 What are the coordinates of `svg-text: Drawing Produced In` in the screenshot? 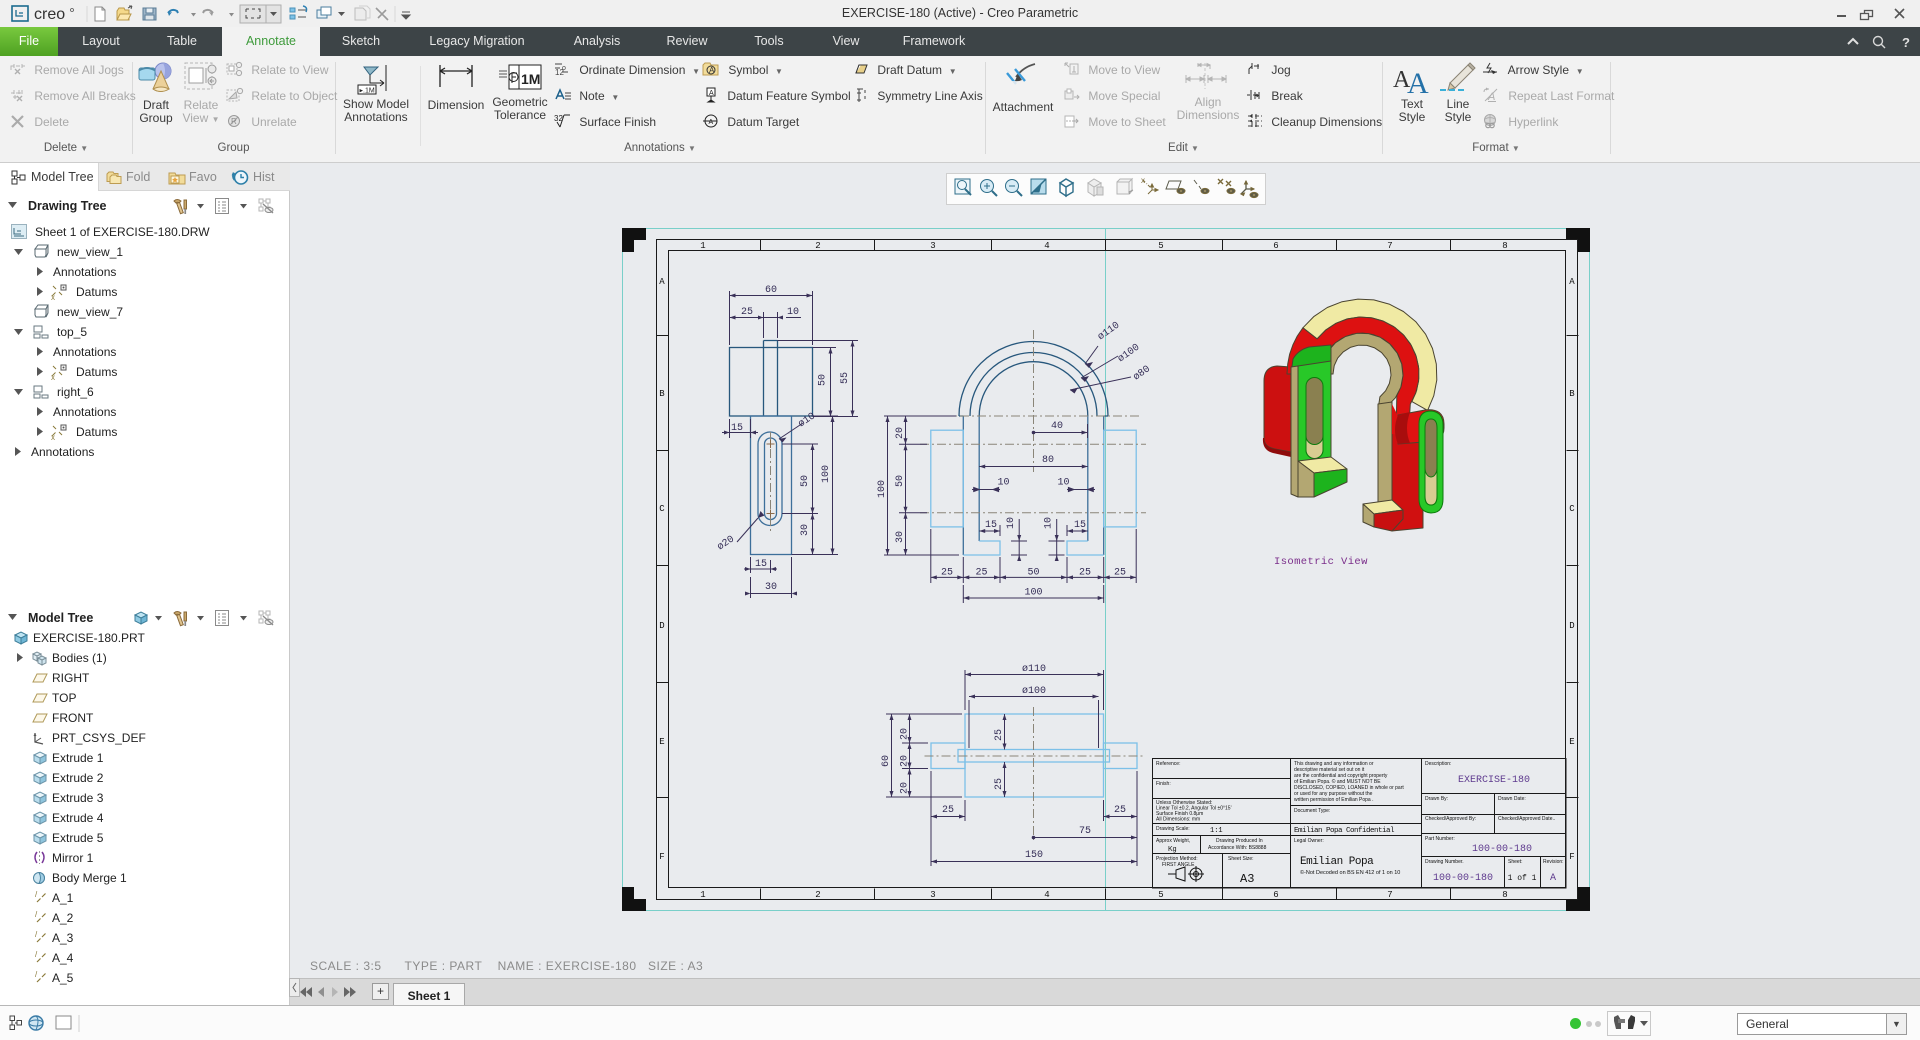 It's located at (1239, 841).